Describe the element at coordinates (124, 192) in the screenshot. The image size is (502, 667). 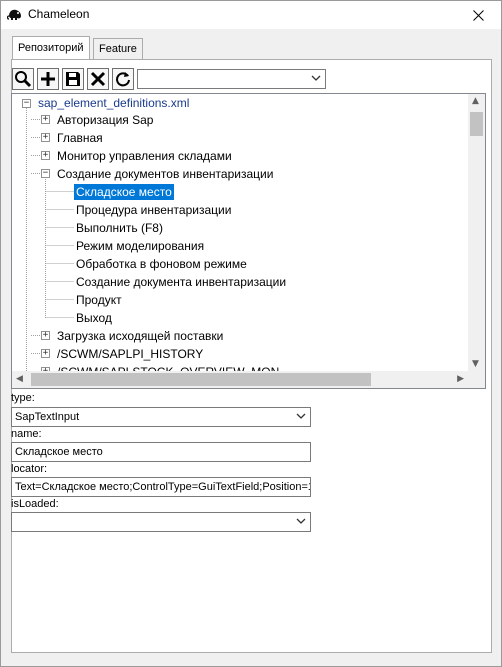
I see `tree-leaf-selected: Складское место` at that location.